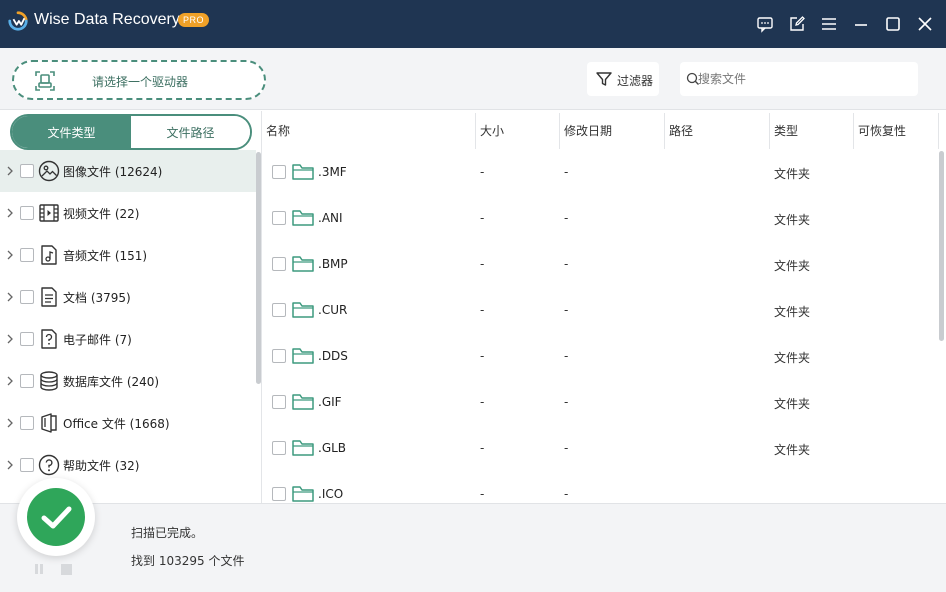 This screenshot has width=946, height=592. What do you see at coordinates (601, 449) in the screenshot?
I see `table-row: .GLB - - 文件夹` at bounding box center [601, 449].